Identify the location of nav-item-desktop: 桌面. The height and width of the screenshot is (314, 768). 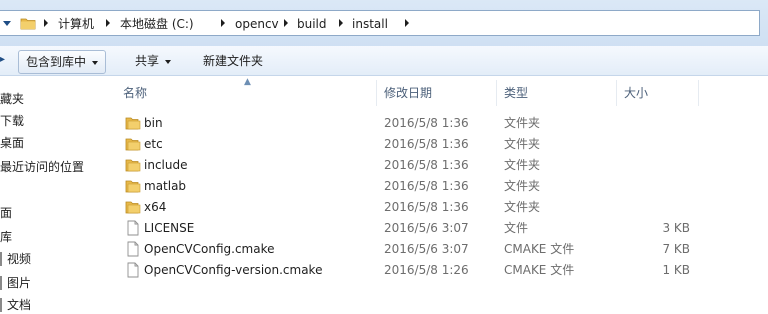
(12, 143).